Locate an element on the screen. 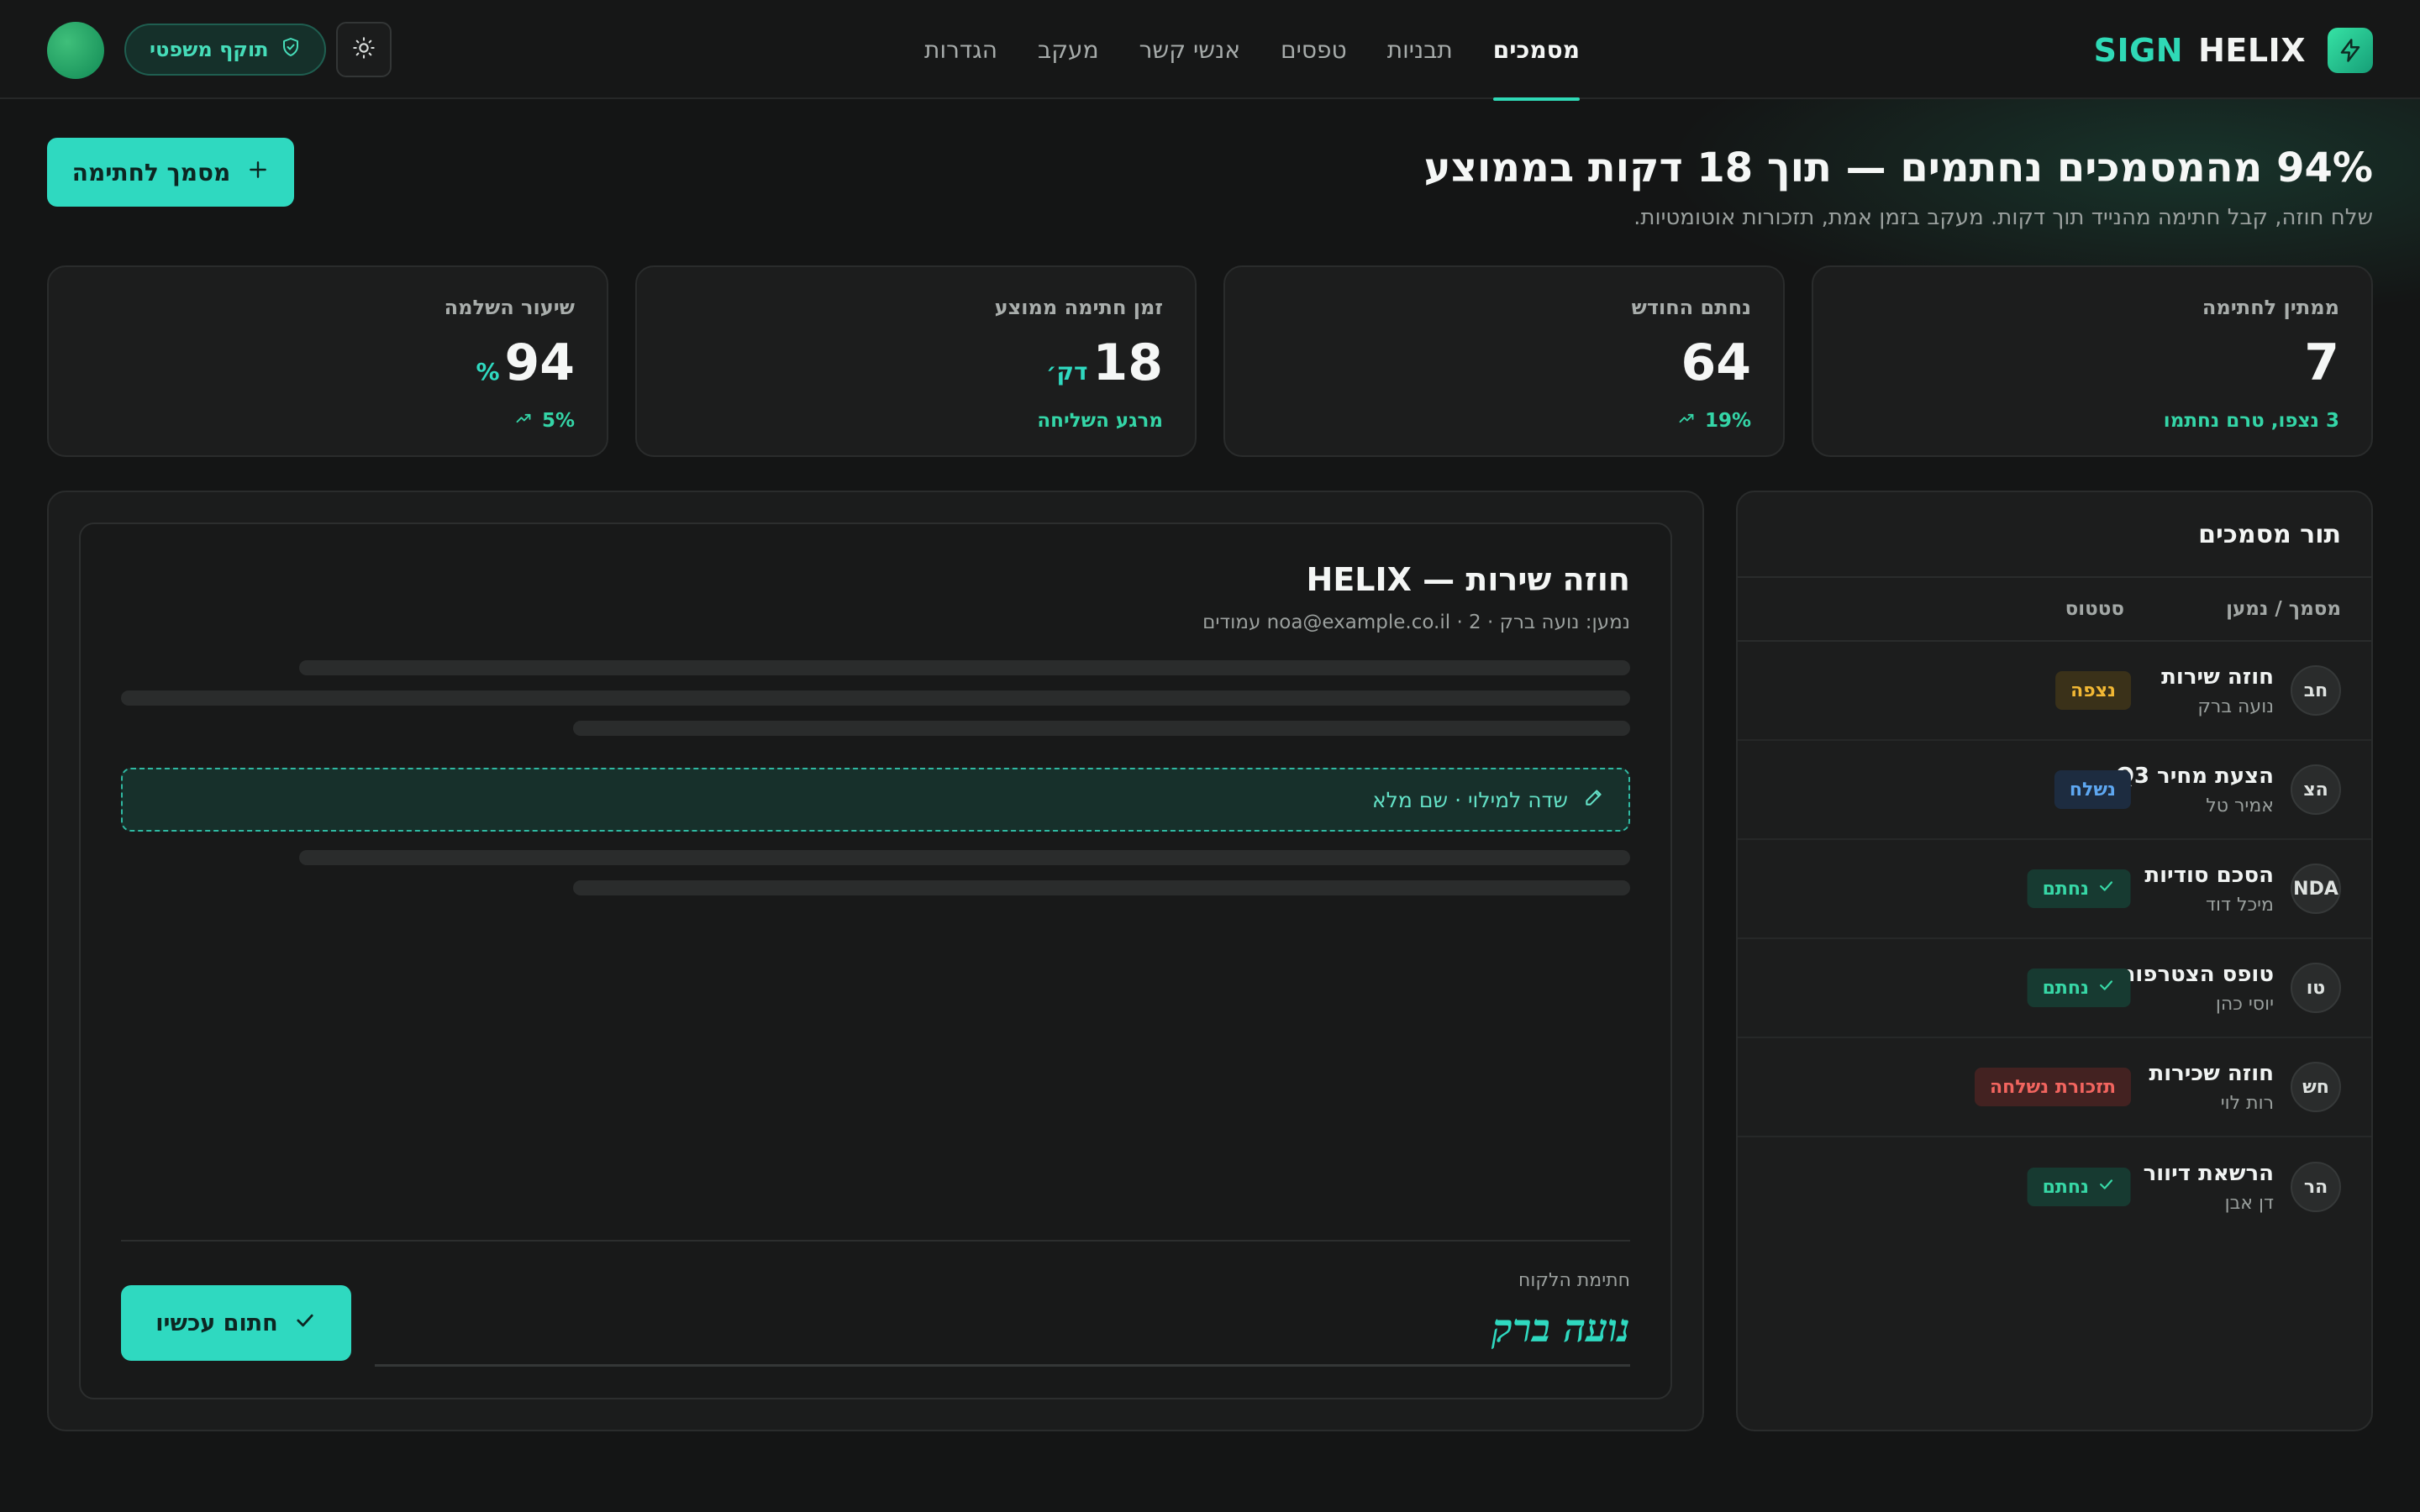 This screenshot has width=2420, height=1512. nav-item-templates: תבניות is located at coordinates (1420, 49).